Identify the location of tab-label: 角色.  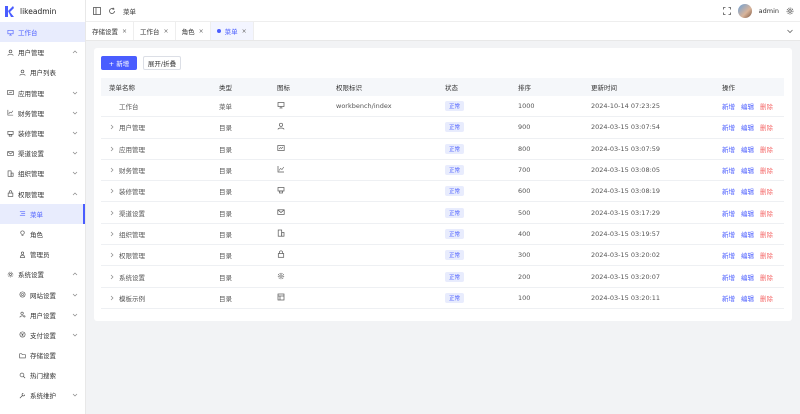
(188, 32).